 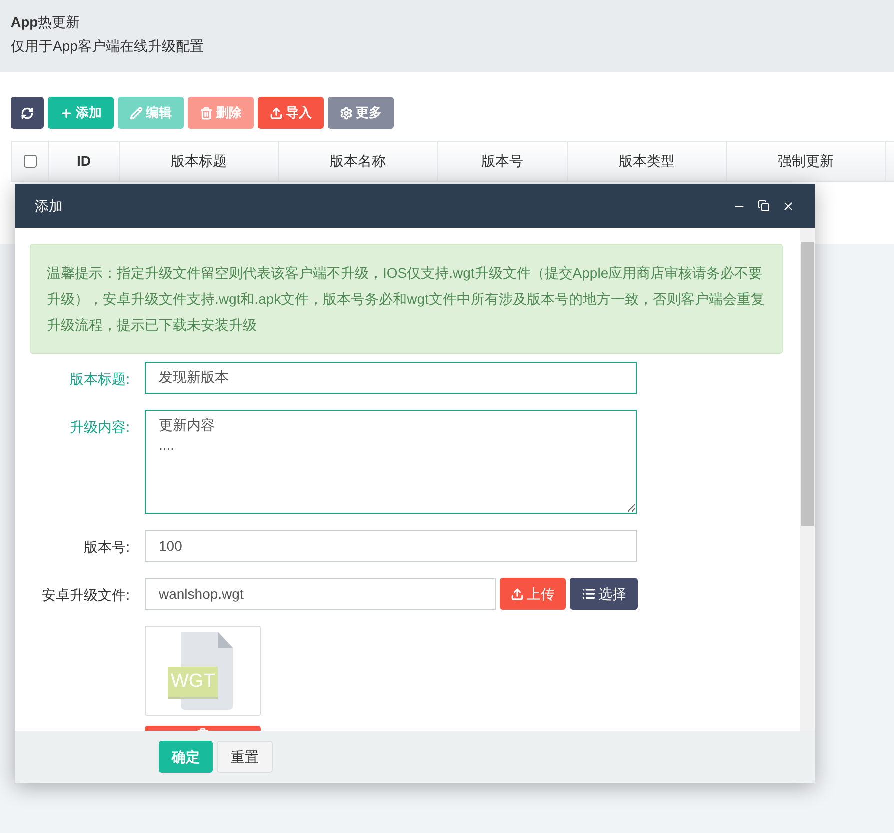 What do you see at coordinates (788, 206) in the screenshot?
I see `close-icon` at bounding box center [788, 206].